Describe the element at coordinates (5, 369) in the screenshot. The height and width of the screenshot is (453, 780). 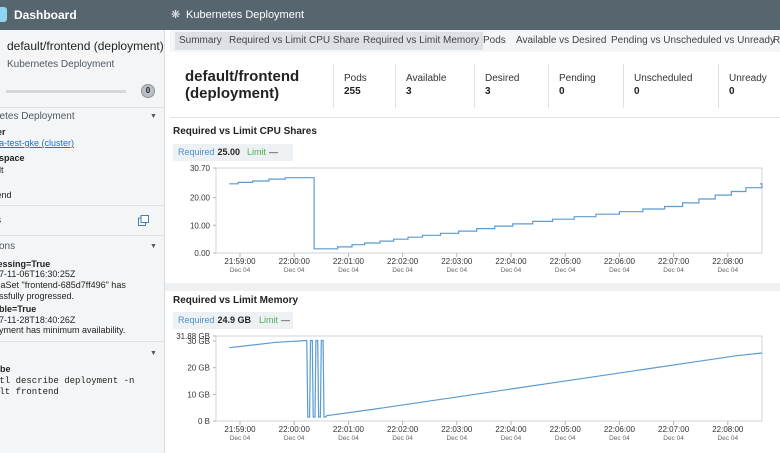
I see `cli-describe-key: ribe` at that location.